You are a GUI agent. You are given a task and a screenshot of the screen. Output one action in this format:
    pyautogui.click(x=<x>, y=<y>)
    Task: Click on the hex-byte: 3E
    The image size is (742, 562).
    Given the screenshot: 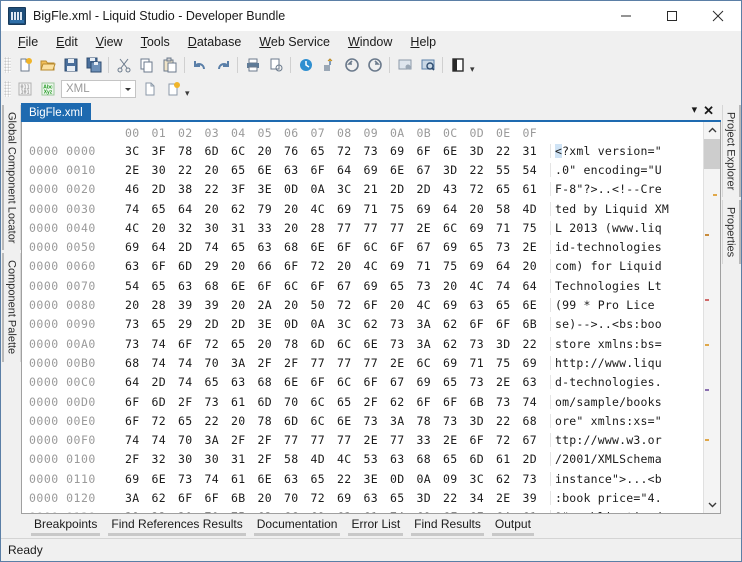 What is the action you would take?
    pyautogui.click(x=377, y=479)
    